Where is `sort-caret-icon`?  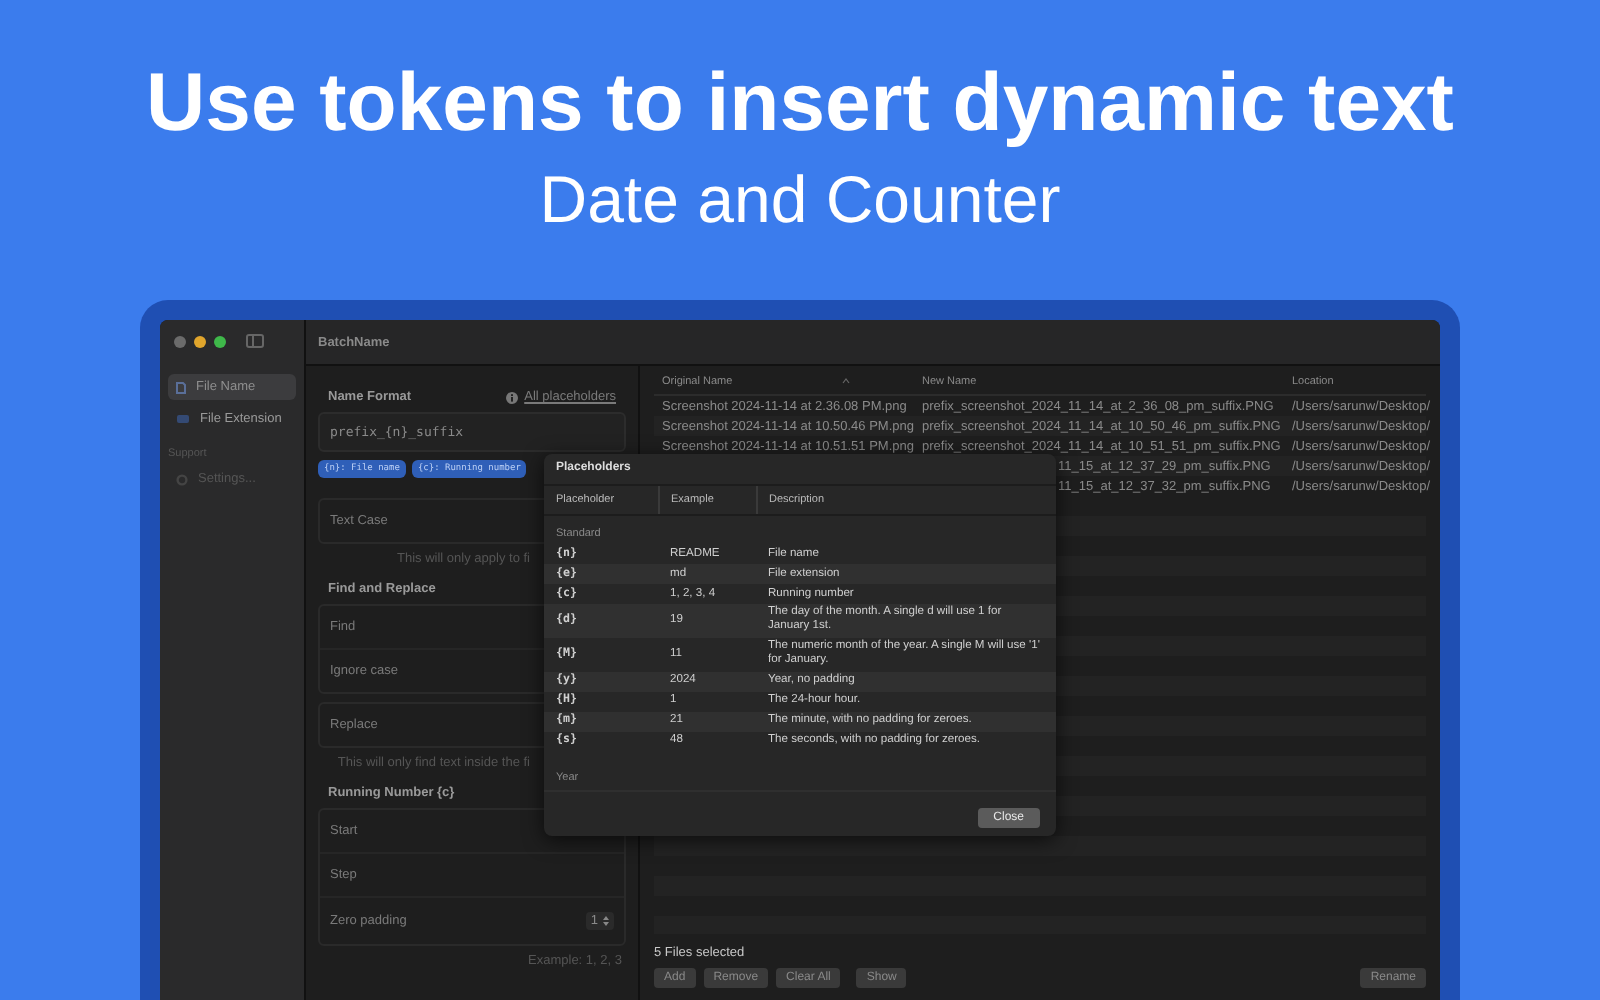
sort-caret-icon is located at coordinates (846, 381).